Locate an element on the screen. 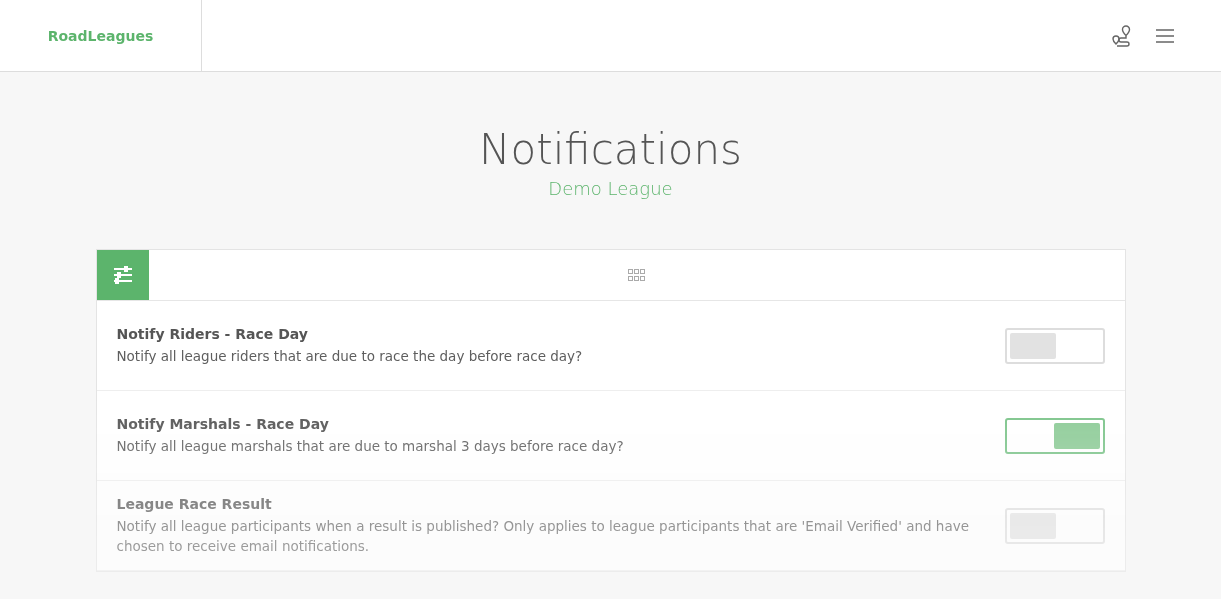 The width and height of the screenshot is (1221, 599). menu-icon is located at coordinates (1165, 35).